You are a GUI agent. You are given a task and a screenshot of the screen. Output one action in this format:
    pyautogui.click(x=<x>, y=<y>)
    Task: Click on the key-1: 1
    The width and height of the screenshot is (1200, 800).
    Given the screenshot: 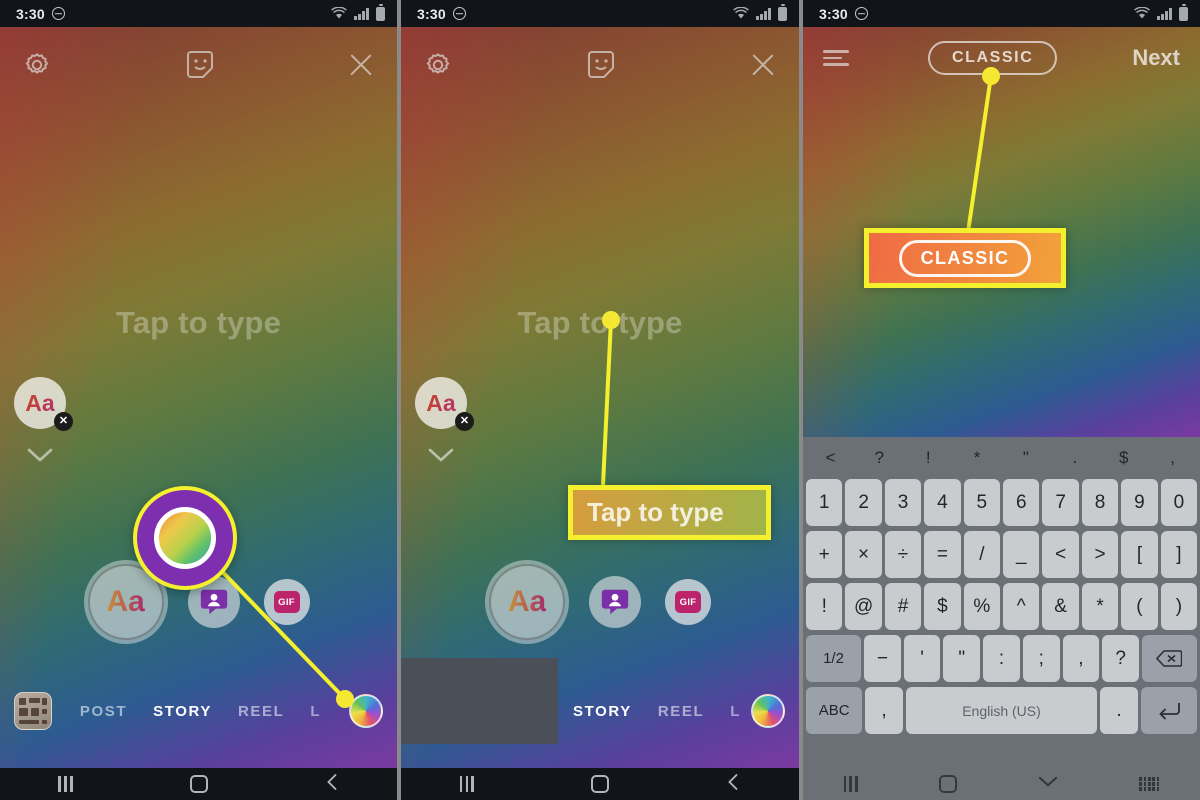 What is the action you would take?
    pyautogui.click(x=824, y=502)
    